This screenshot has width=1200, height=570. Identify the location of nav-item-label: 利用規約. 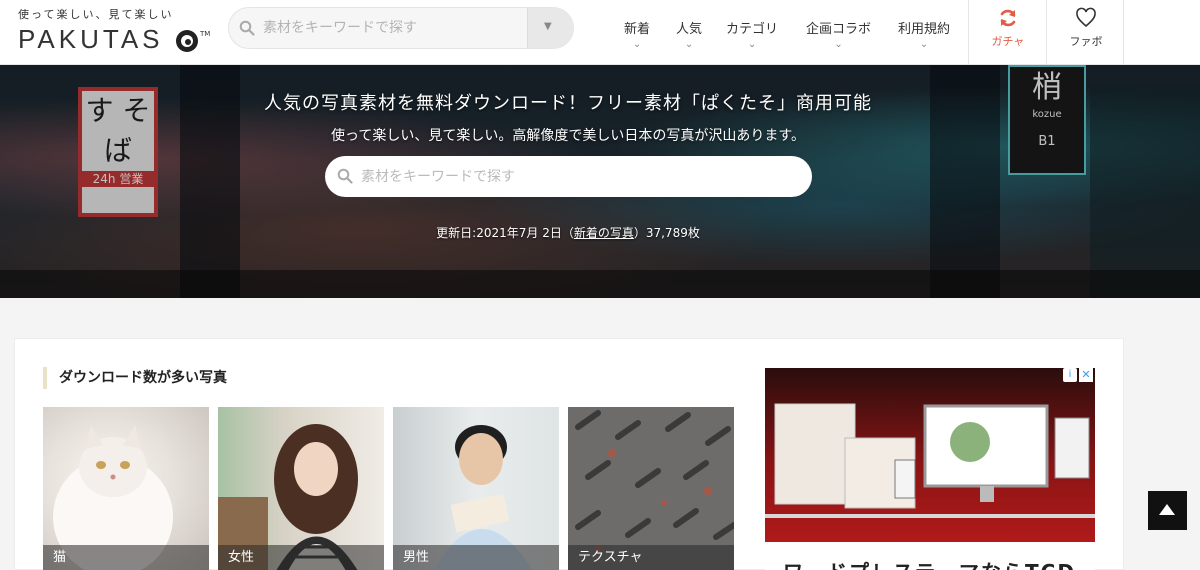
(924, 29).